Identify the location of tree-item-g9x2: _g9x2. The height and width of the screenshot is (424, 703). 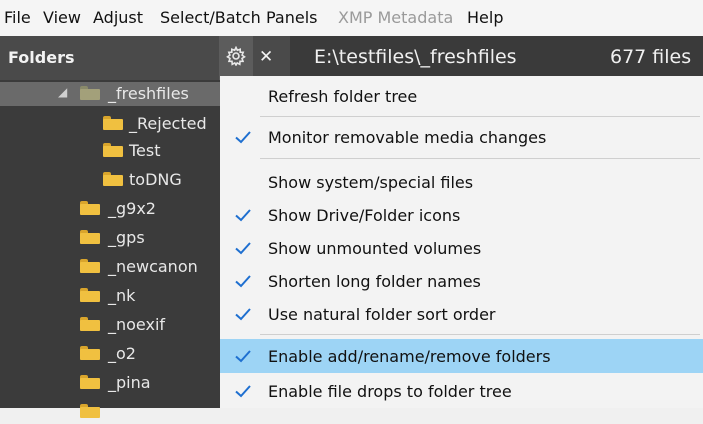
(110, 209).